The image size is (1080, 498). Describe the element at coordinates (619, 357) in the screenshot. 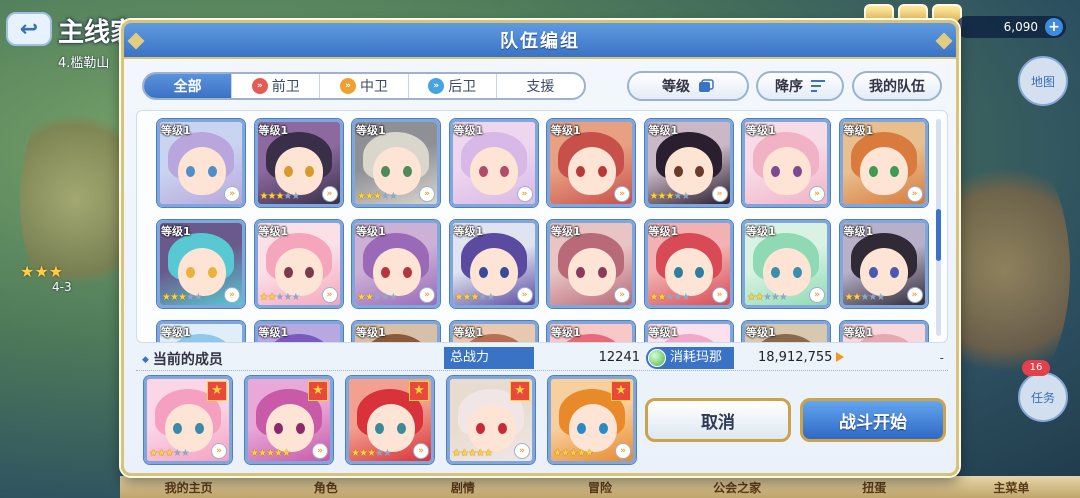

I see `total-power-value: 12241` at that location.